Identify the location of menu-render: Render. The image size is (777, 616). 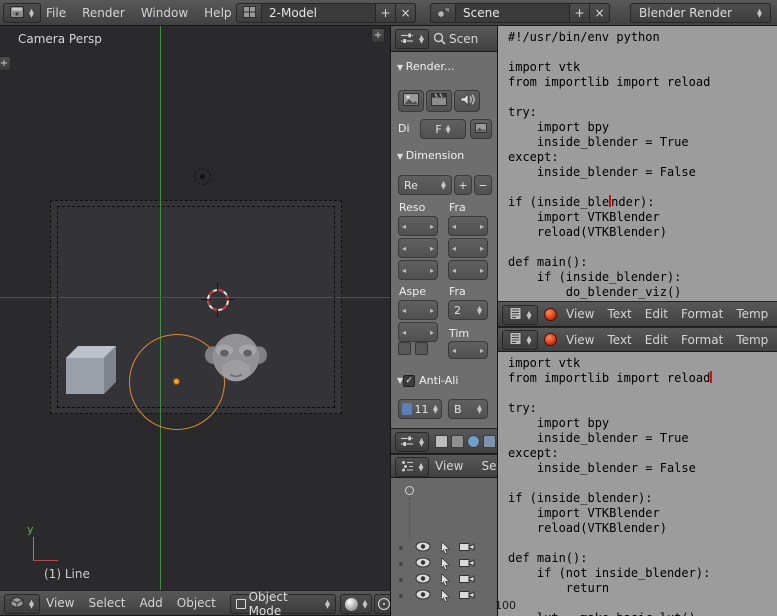
(103, 13).